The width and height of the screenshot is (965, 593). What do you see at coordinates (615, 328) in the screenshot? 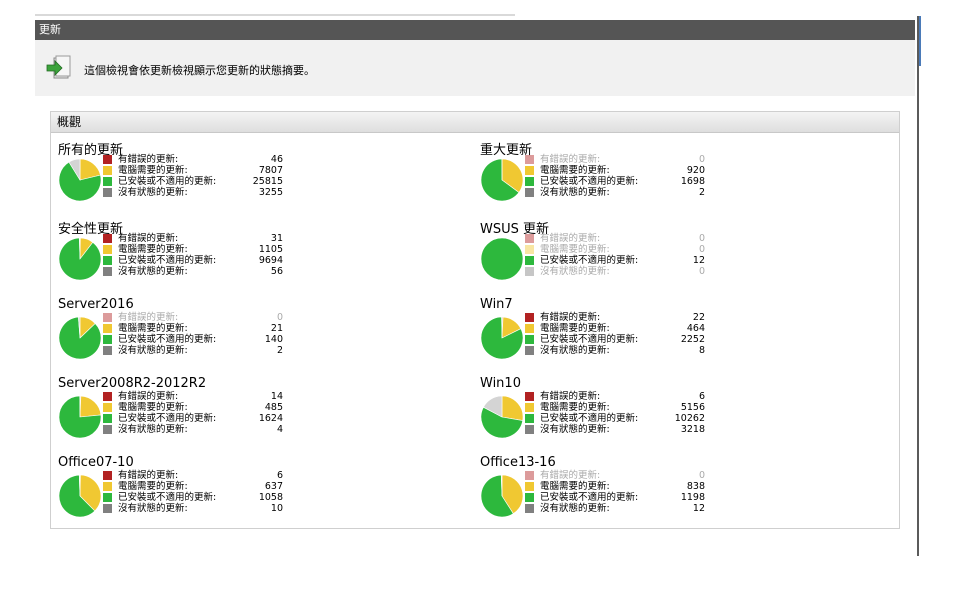
I see `legend-row-needed: 電腦需要的更新: 464` at bounding box center [615, 328].